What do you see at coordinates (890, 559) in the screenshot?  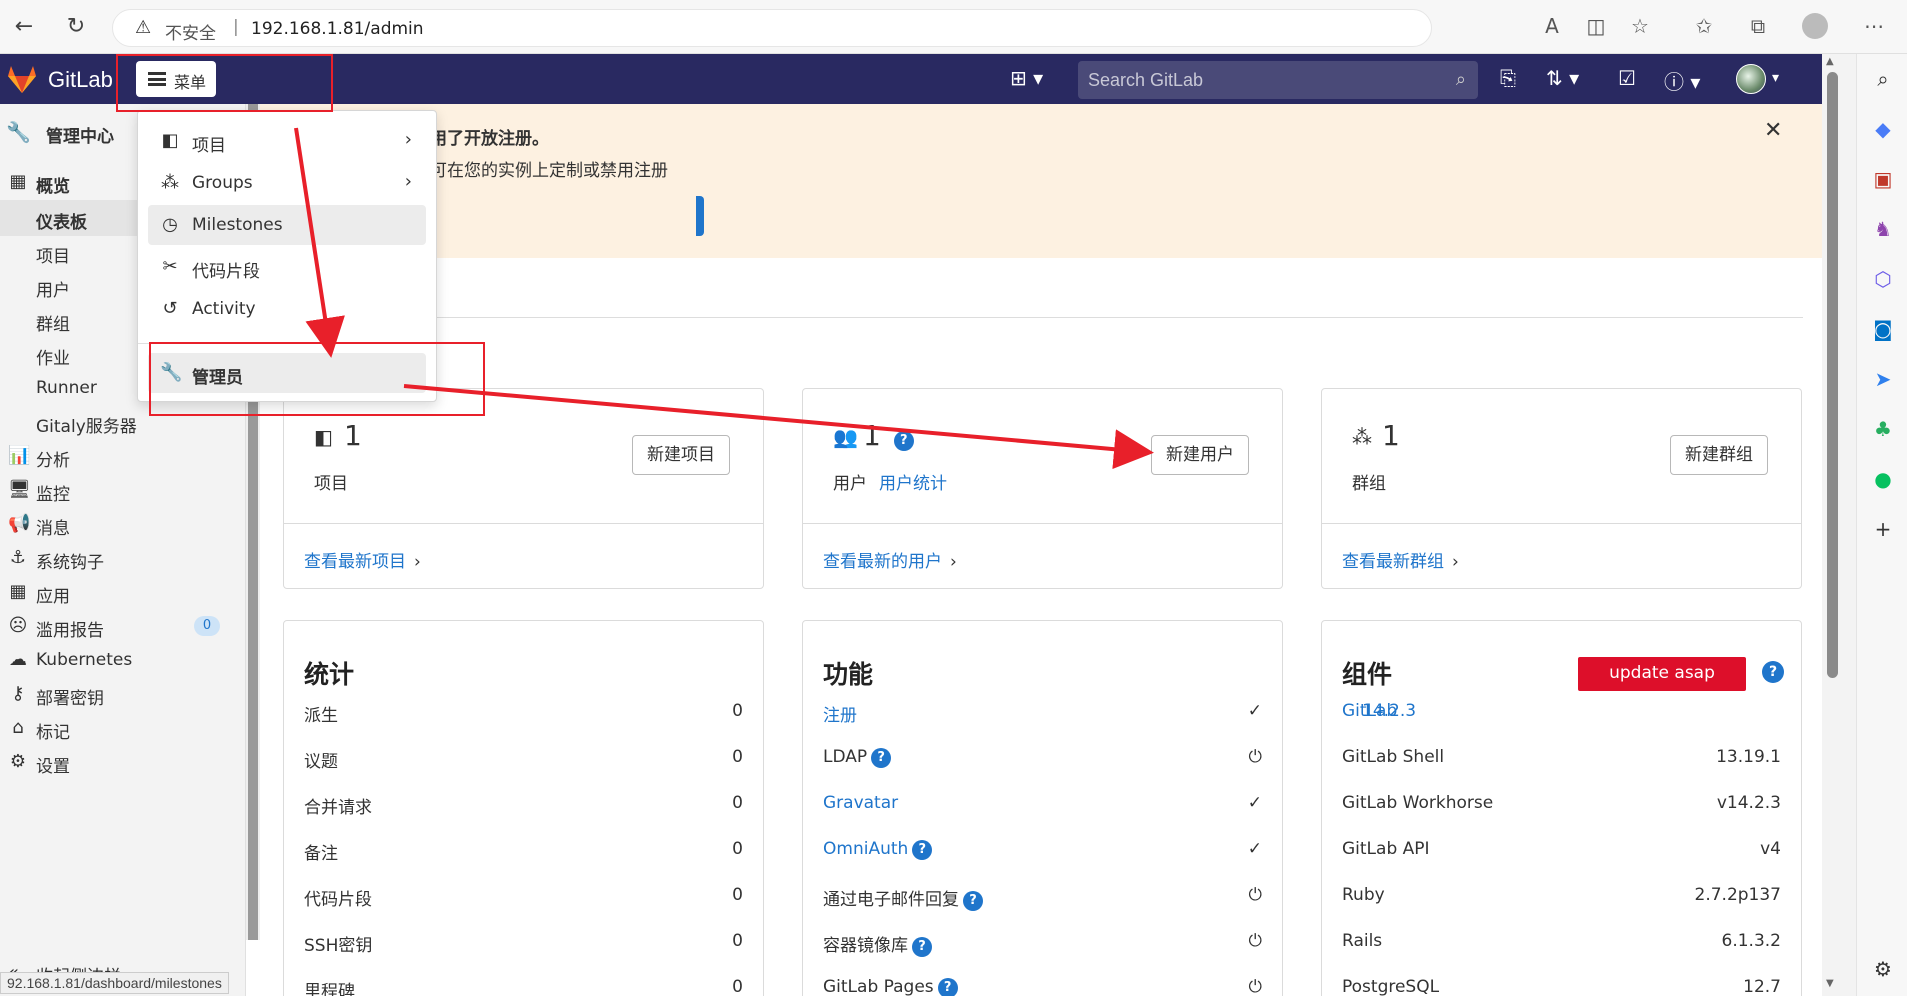 I see `latest-users-link: 查看最新的用户 ›` at bounding box center [890, 559].